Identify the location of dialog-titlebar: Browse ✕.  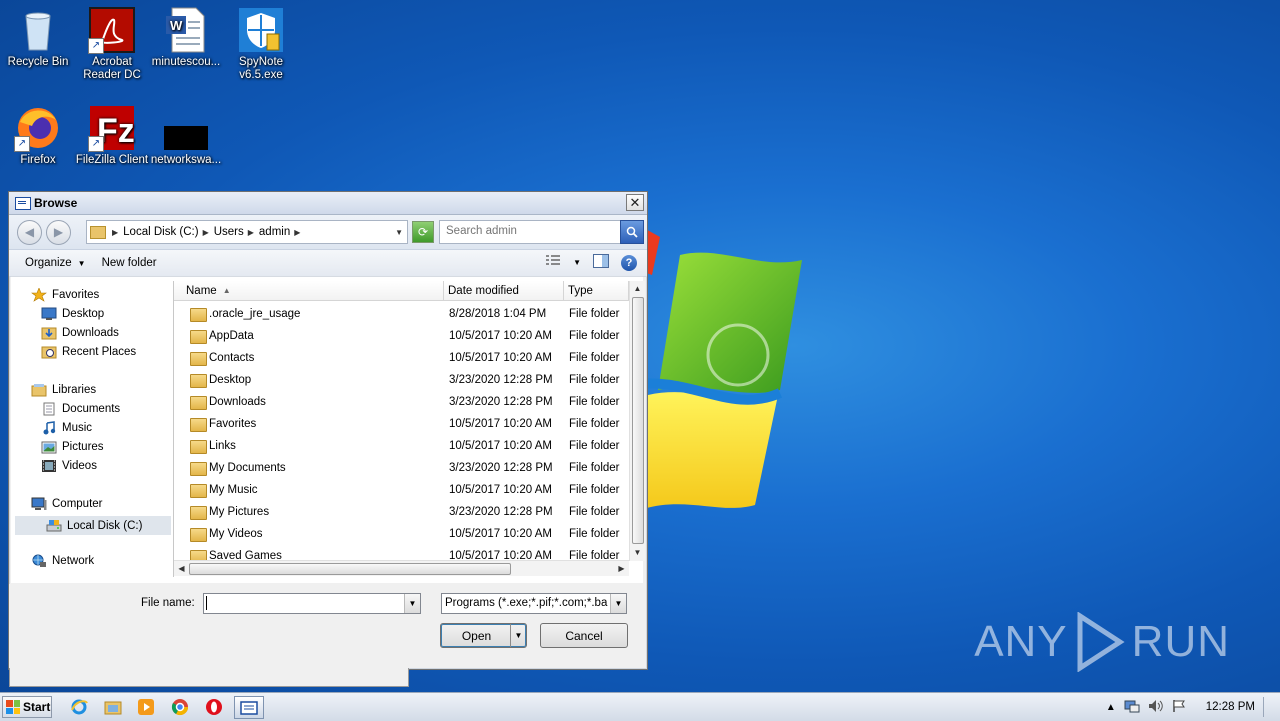
(328, 203).